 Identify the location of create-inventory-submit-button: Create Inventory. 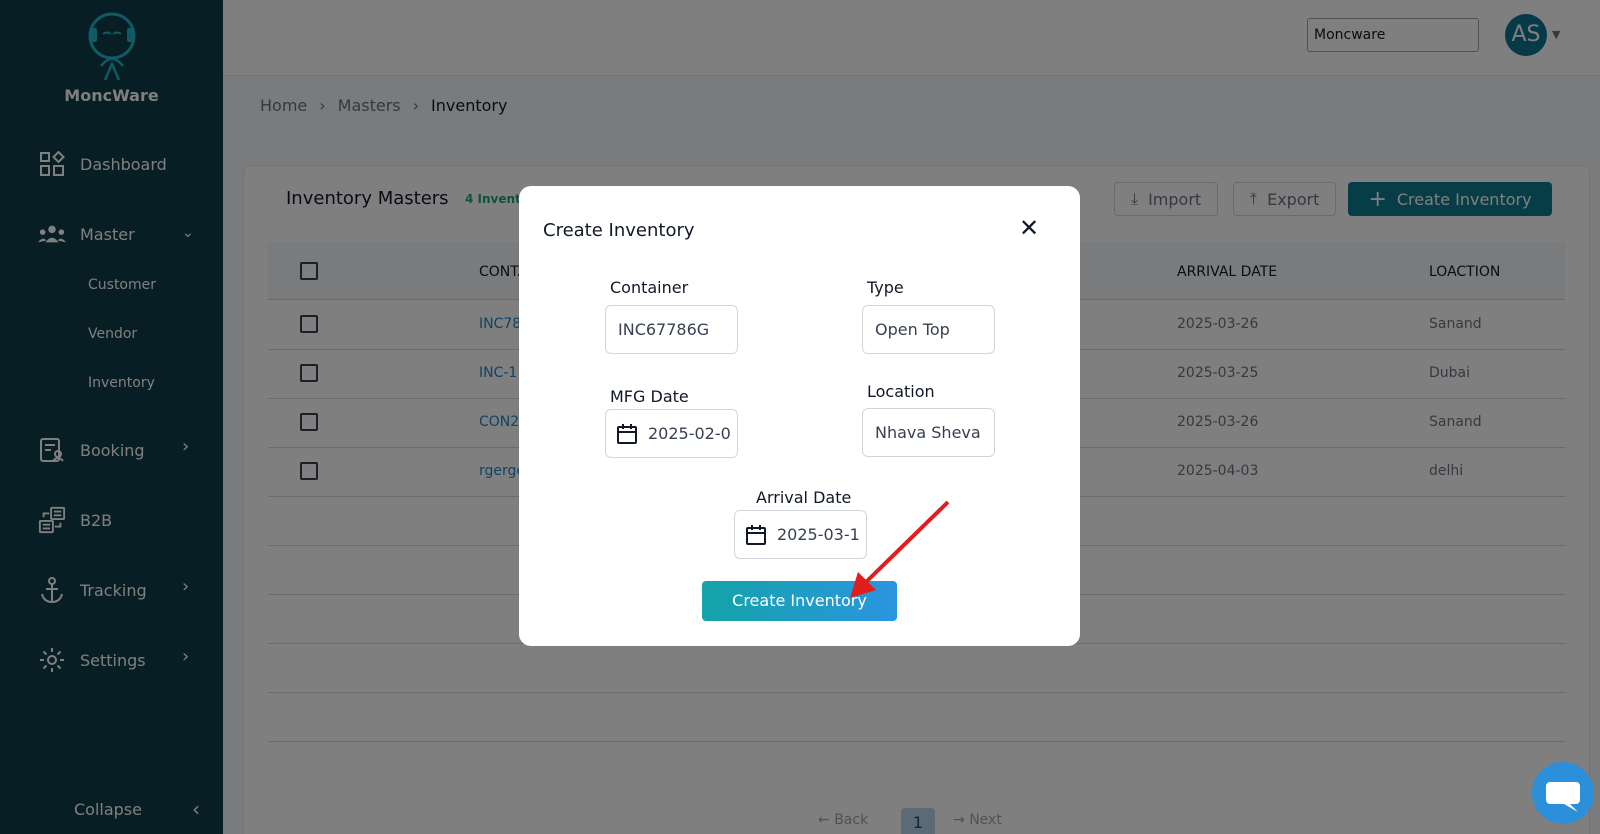
(799, 601).